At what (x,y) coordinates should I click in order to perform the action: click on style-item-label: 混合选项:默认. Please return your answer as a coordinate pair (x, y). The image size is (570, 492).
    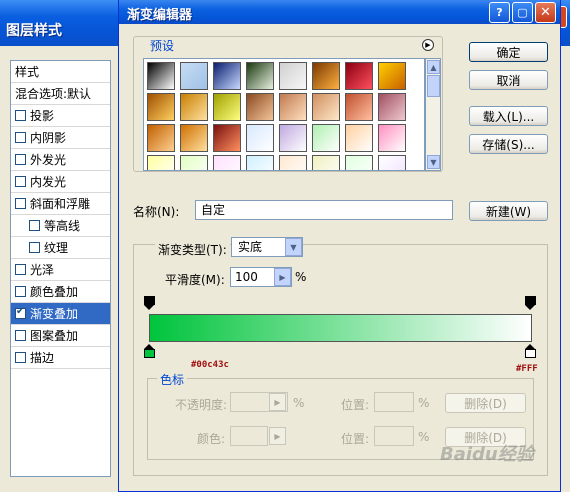
    Looking at the image, I should click on (53, 94).